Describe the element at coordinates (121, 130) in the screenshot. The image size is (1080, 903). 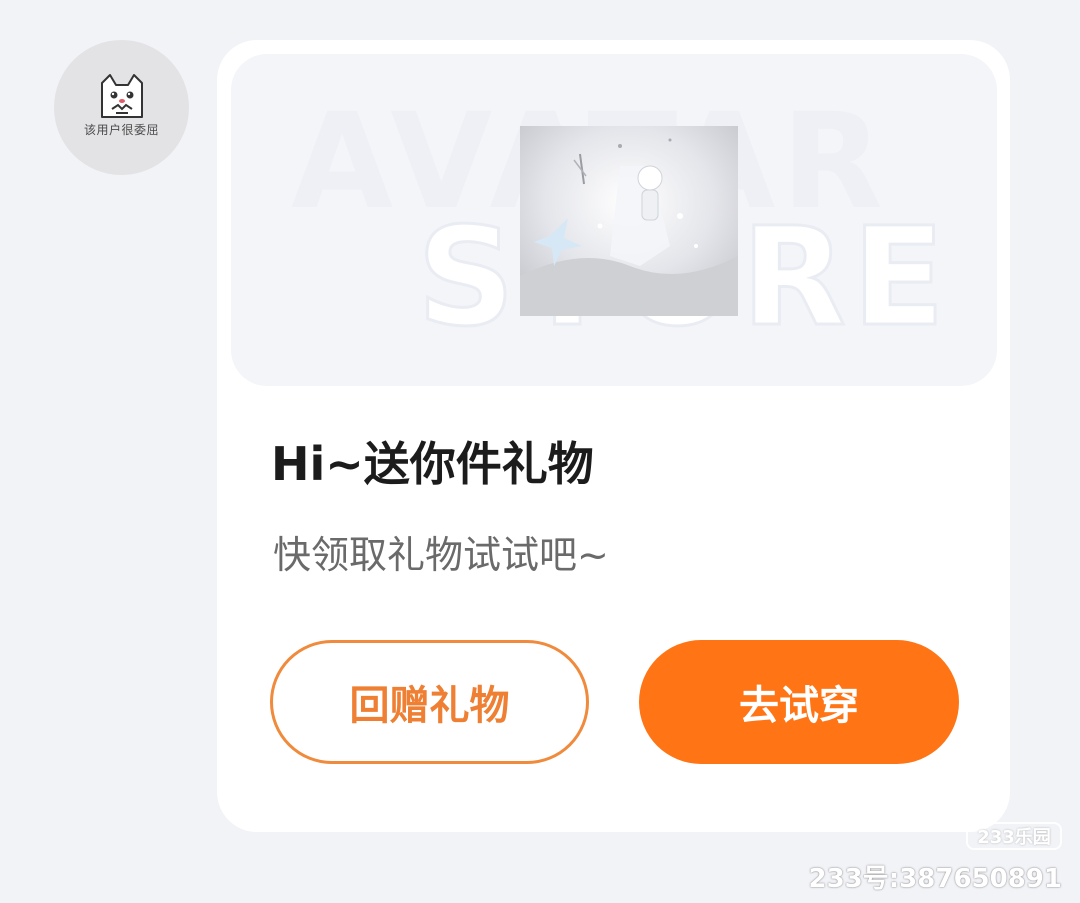
I see `avatar-caption: 该用户很委屈` at that location.